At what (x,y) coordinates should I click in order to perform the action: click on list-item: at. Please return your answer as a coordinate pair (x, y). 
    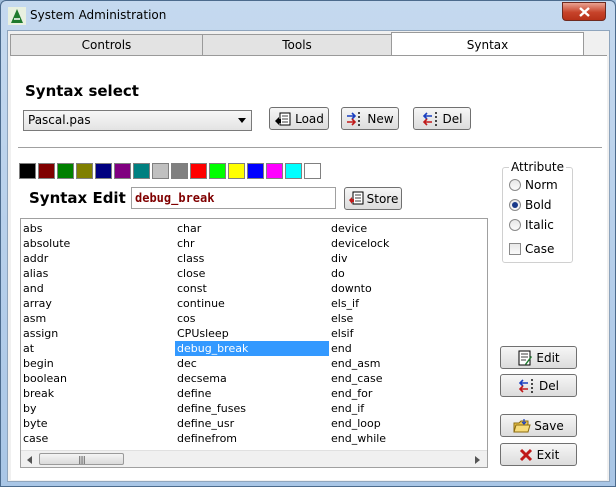
    Looking at the image, I should click on (98, 348).